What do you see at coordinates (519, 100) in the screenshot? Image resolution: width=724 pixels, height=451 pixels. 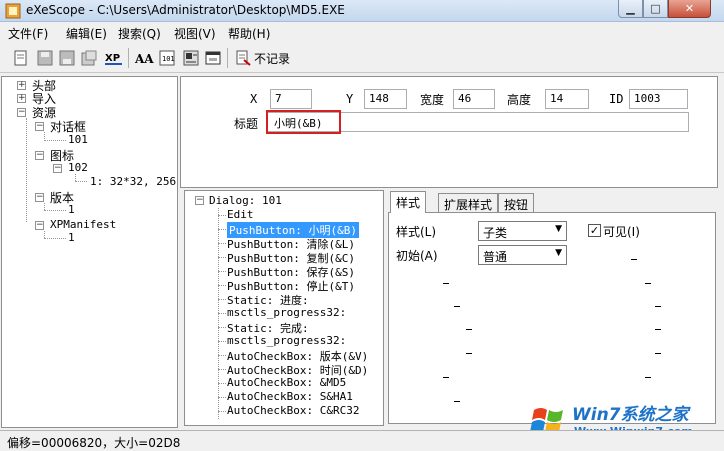 I see `height-label: 高度` at bounding box center [519, 100].